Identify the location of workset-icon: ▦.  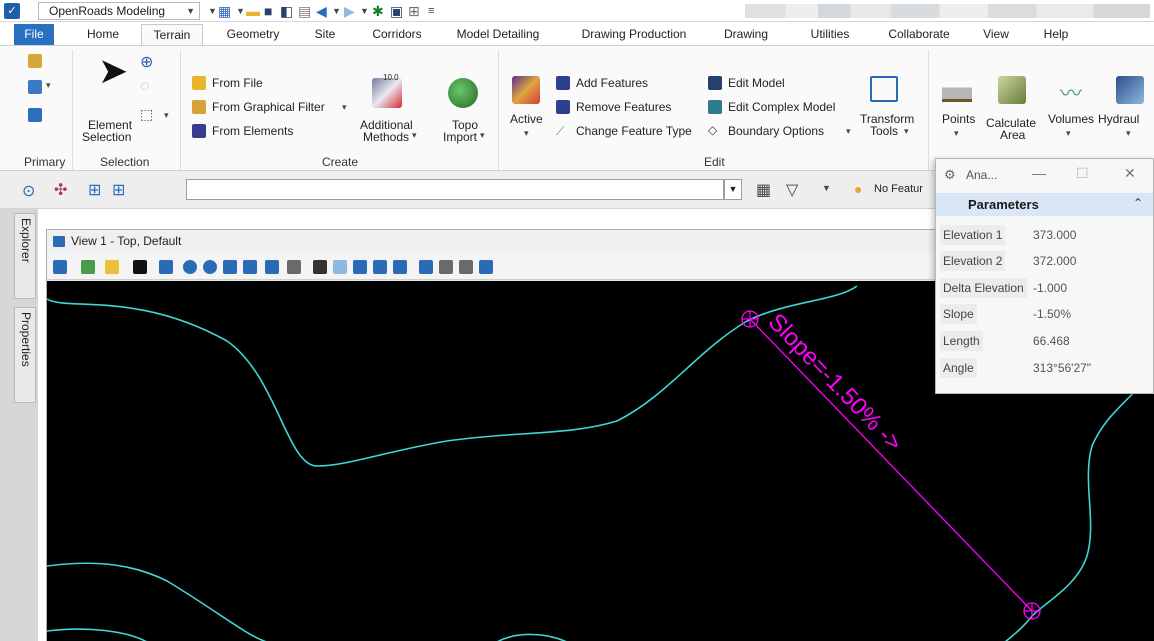
(224, 11).